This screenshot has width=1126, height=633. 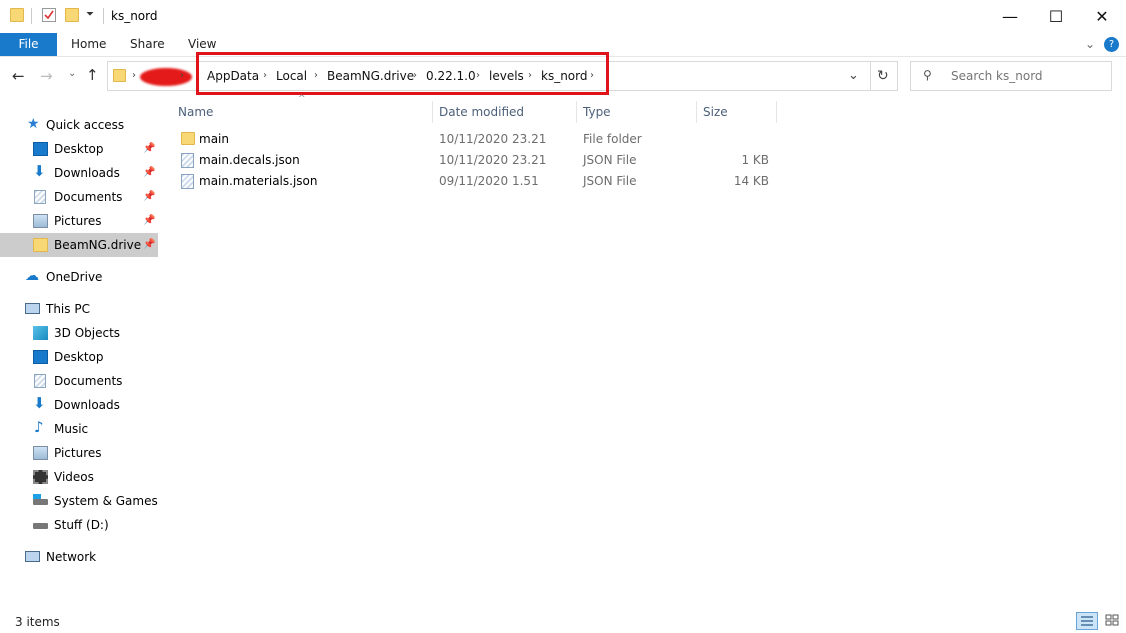 What do you see at coordinates (79, 405) in the screenshot?
I see `sidebar-item-pc-downloads: ⬇ Downloads` at bounding box center [79, 405].